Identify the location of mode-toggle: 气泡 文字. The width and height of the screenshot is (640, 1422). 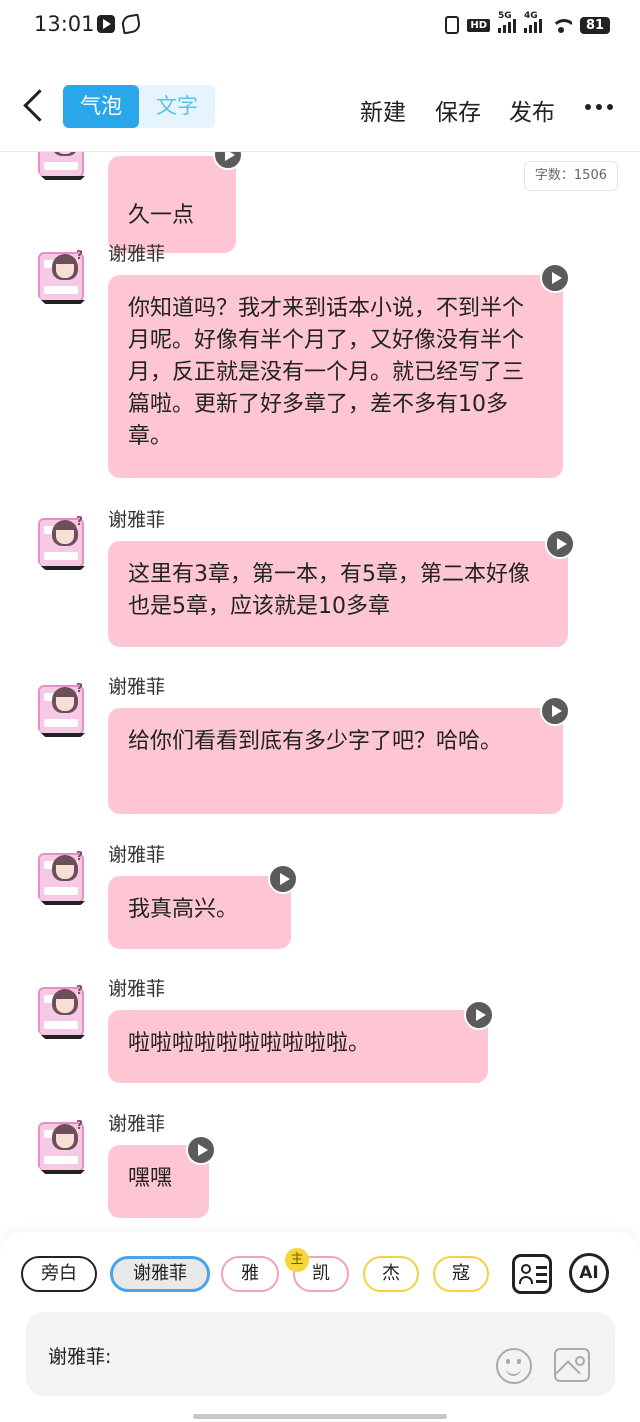
(139, 106).